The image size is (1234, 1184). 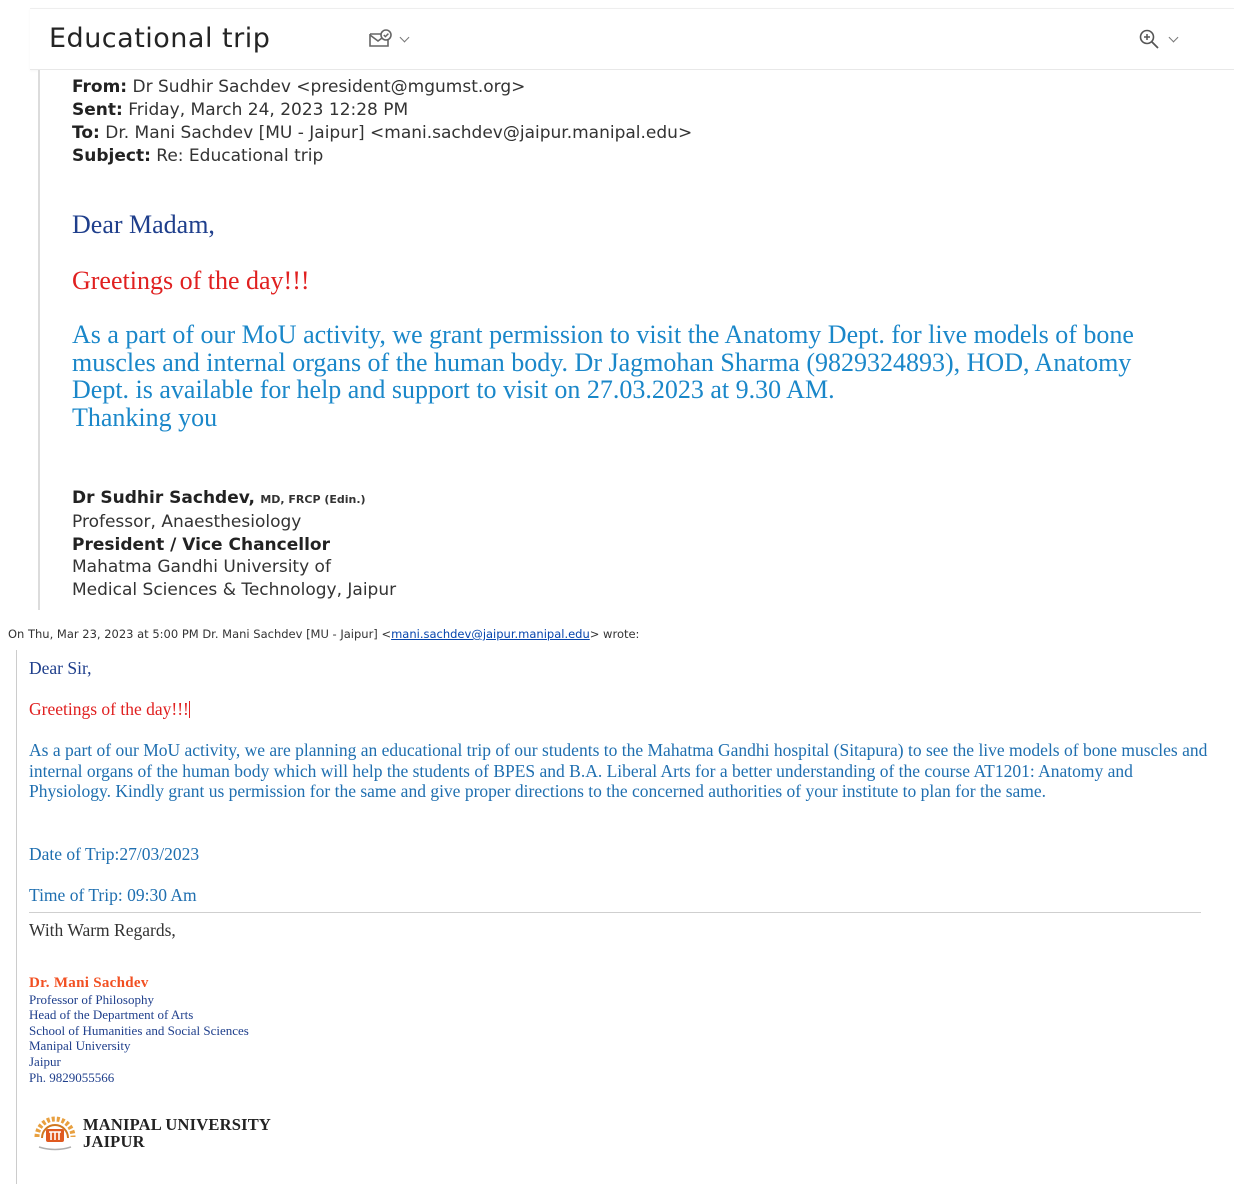 What do you see at coordinates (113, 895) in the screenshot?
I see `trip-time: Time of Trip: 09:30 Am` at bounding box center [113, 895].